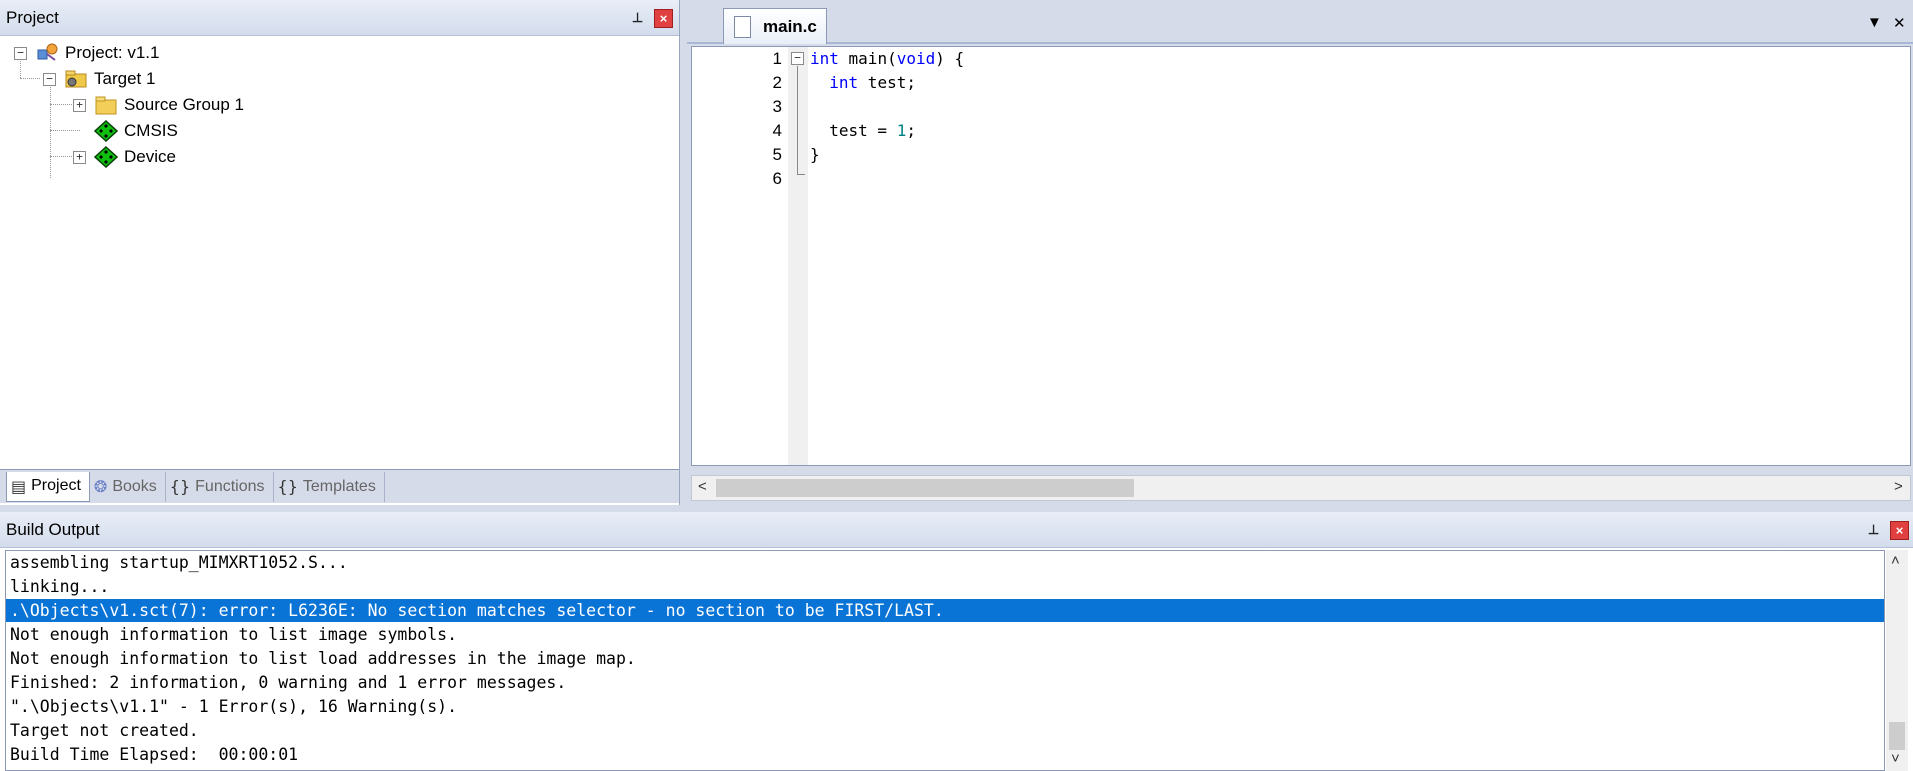 This screenshot has height=771, width=1913. What do you see at coordinates (150, 156) in the screenshot?
I see `tree-item-label: Device` at bounding box center [150, 156].